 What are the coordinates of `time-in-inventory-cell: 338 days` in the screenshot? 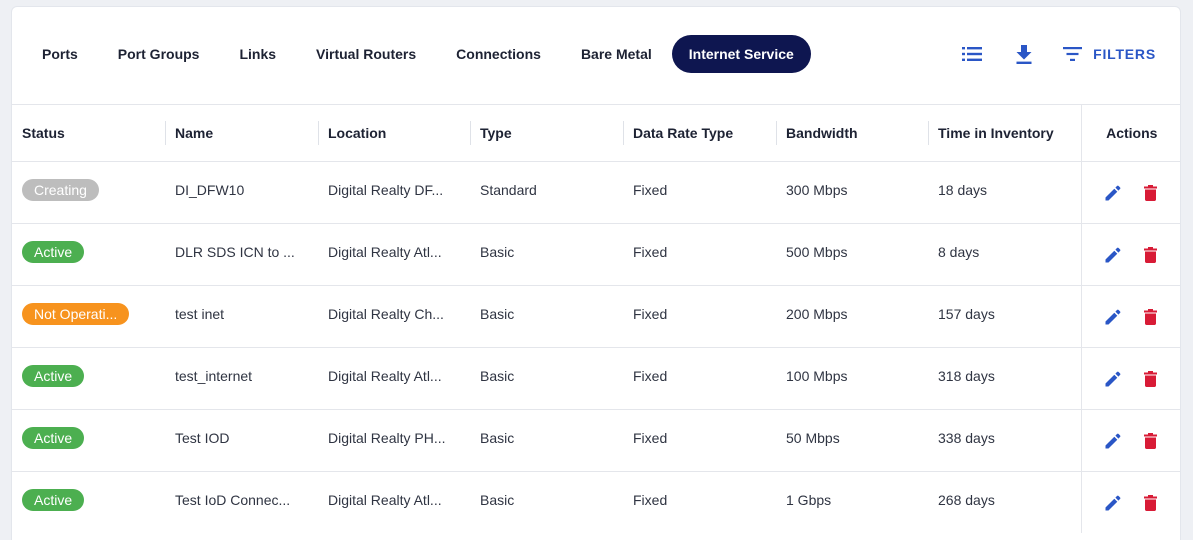 It's located at (1004, 440).